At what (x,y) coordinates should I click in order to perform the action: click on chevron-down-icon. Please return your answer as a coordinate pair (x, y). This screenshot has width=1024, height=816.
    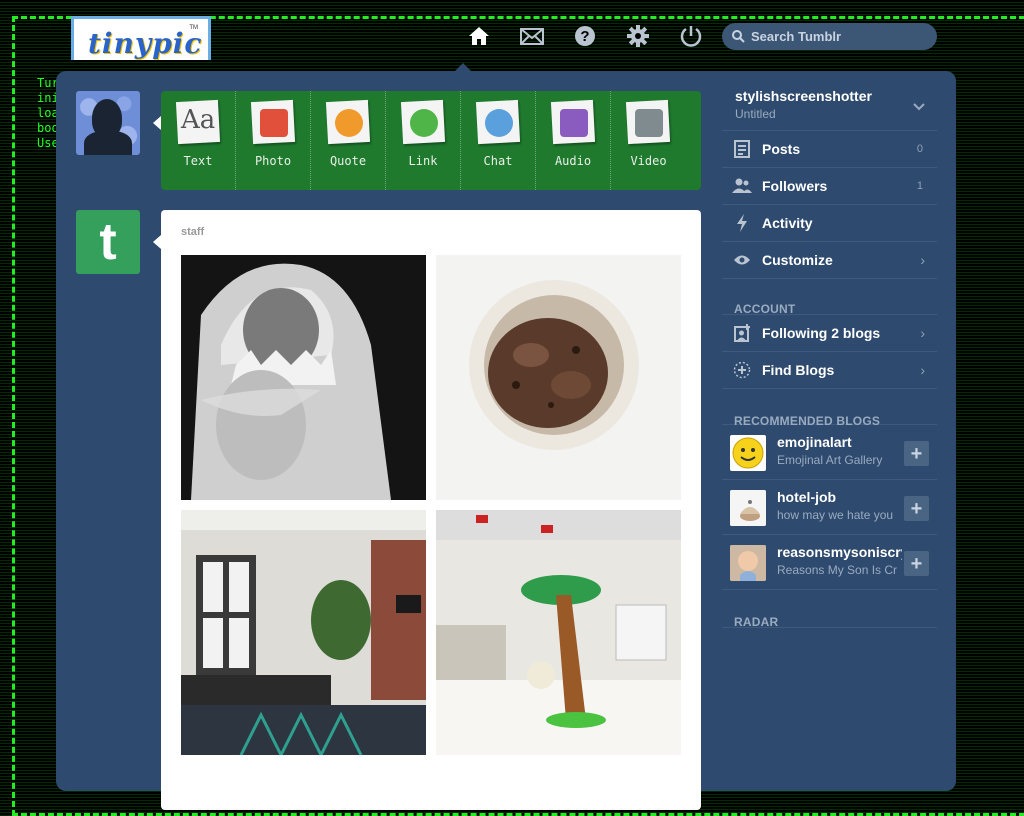
    Looking at the image, I should click on (919, 107).